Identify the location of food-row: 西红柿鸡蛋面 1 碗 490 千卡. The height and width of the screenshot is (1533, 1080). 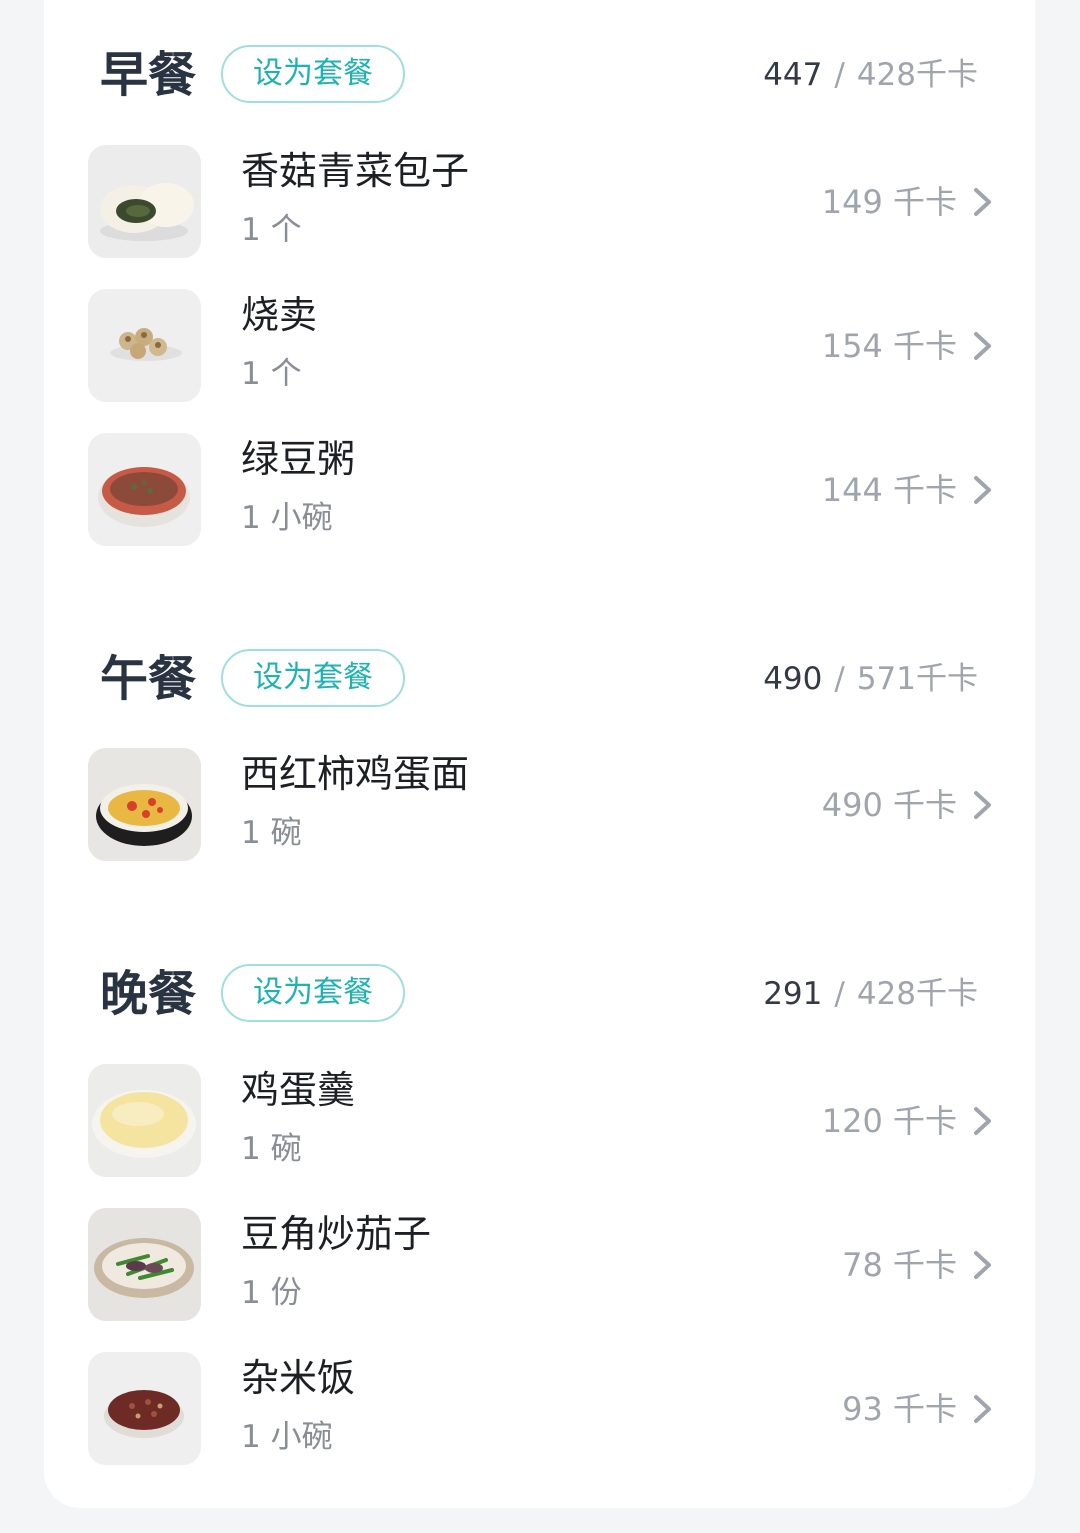
(539, 806).